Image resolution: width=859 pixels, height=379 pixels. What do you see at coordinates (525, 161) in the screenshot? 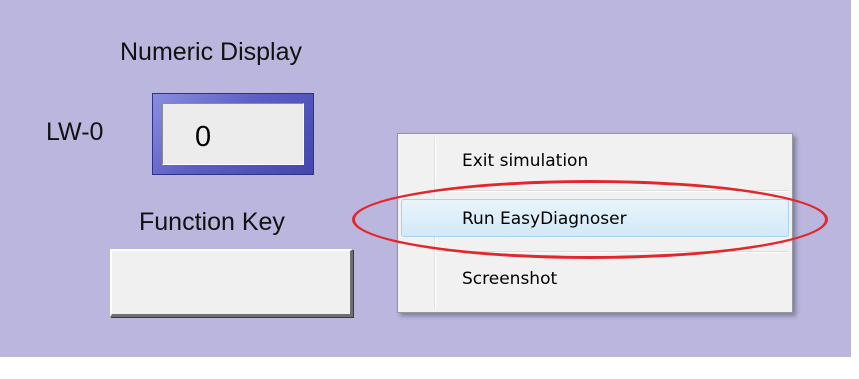
I see `menu-item-label: Exit simulation` at bounding box center [525, 161].